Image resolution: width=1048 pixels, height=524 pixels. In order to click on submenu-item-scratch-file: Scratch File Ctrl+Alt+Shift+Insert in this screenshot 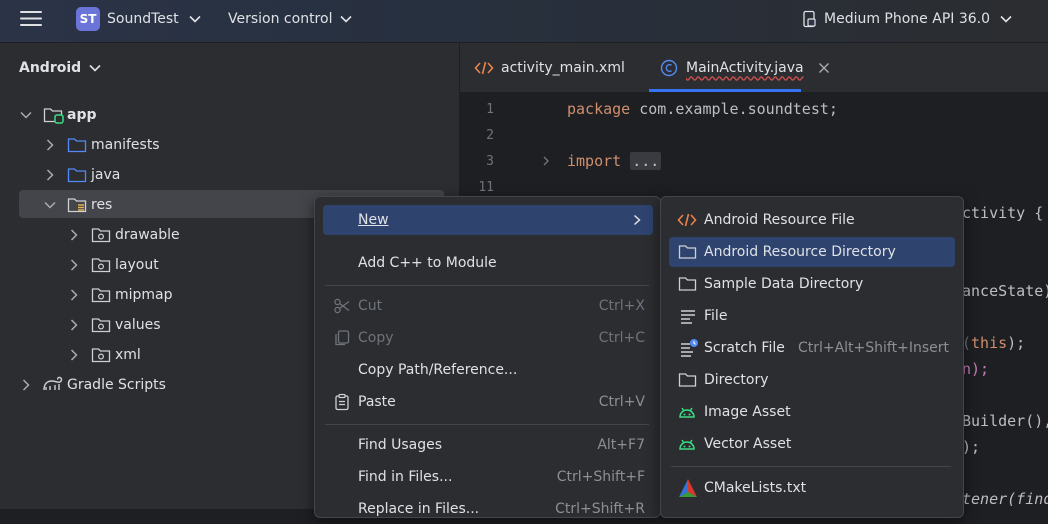, I will do `click(812, 348)`.